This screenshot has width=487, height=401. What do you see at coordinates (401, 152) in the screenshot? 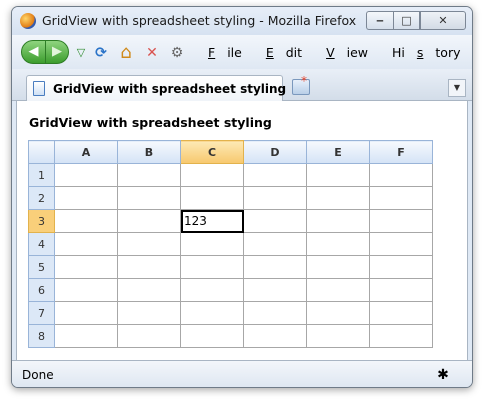
I see `column-header: F` at bounding box center [401, 152].